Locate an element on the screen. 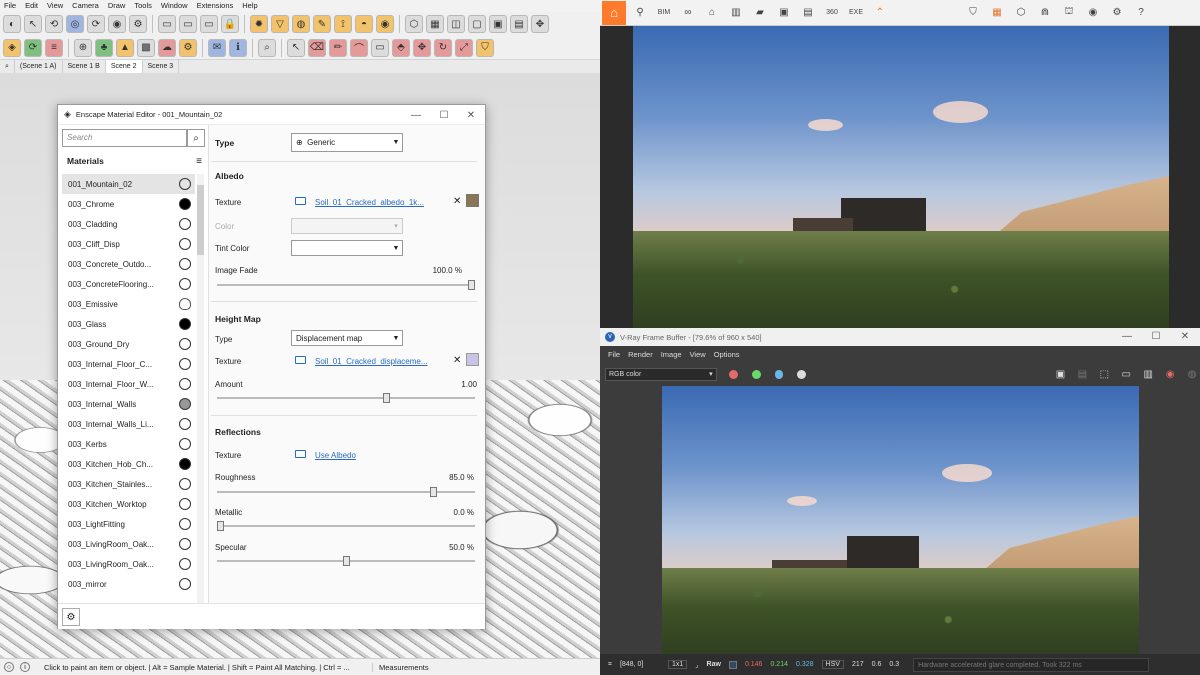 The image size is (1200, 675). specular-slider is located at coordinates (346, 561).